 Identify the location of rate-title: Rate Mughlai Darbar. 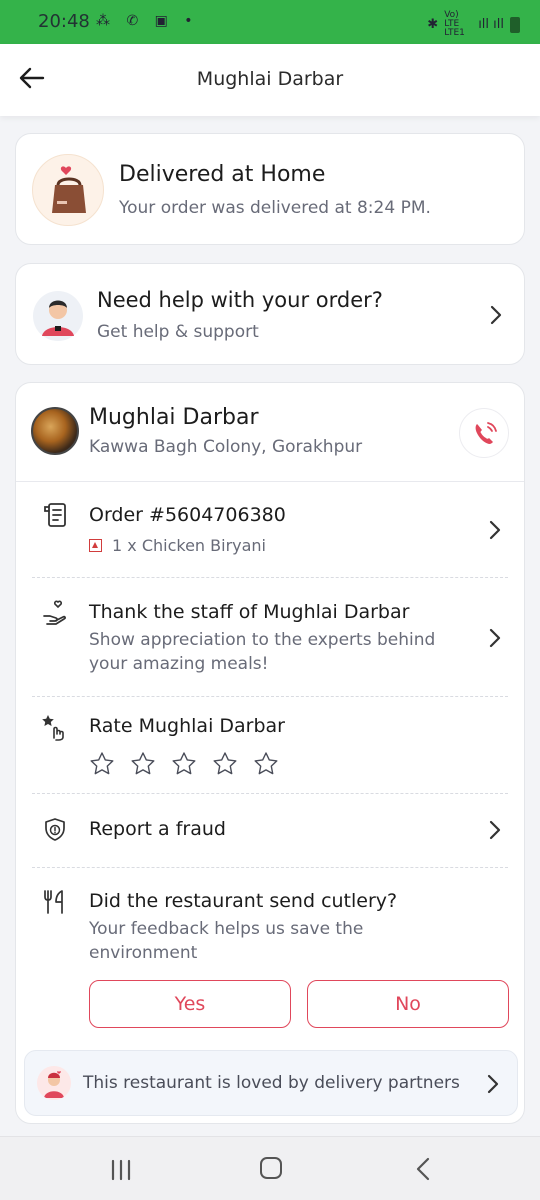
(187, 726).